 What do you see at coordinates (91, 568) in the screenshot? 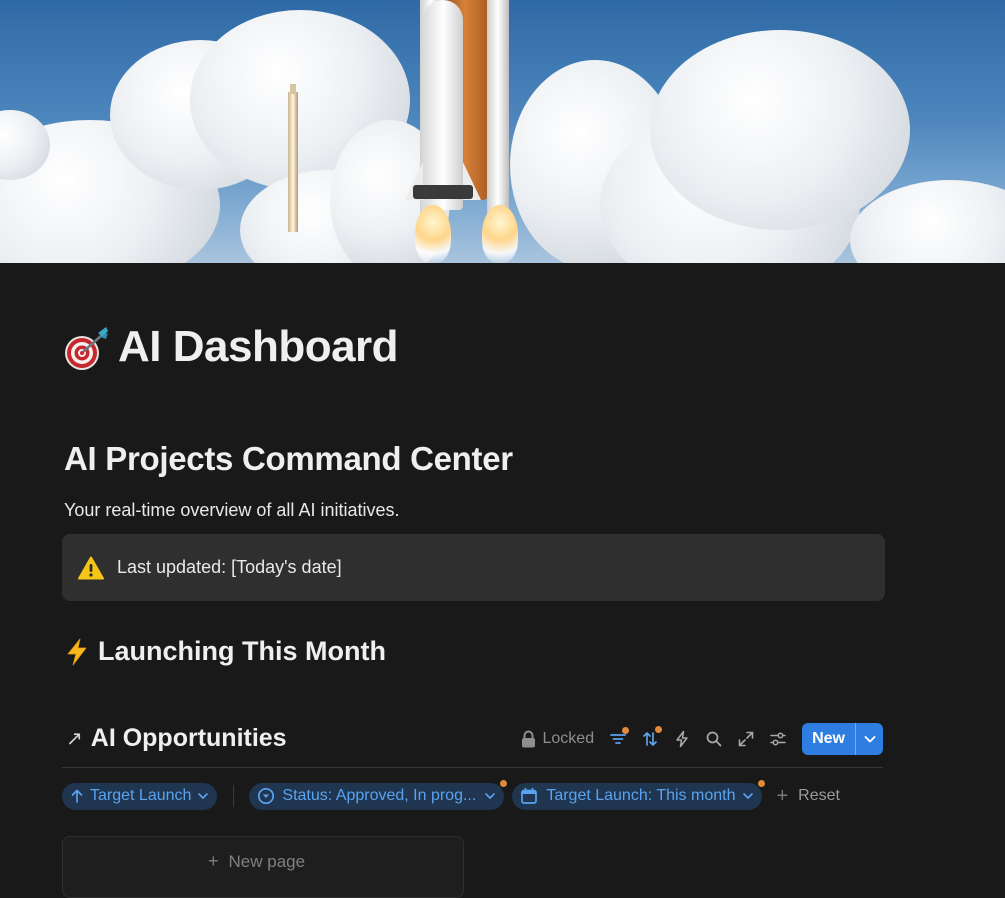
I see `warning-icon` at bounding box center [91, 568].